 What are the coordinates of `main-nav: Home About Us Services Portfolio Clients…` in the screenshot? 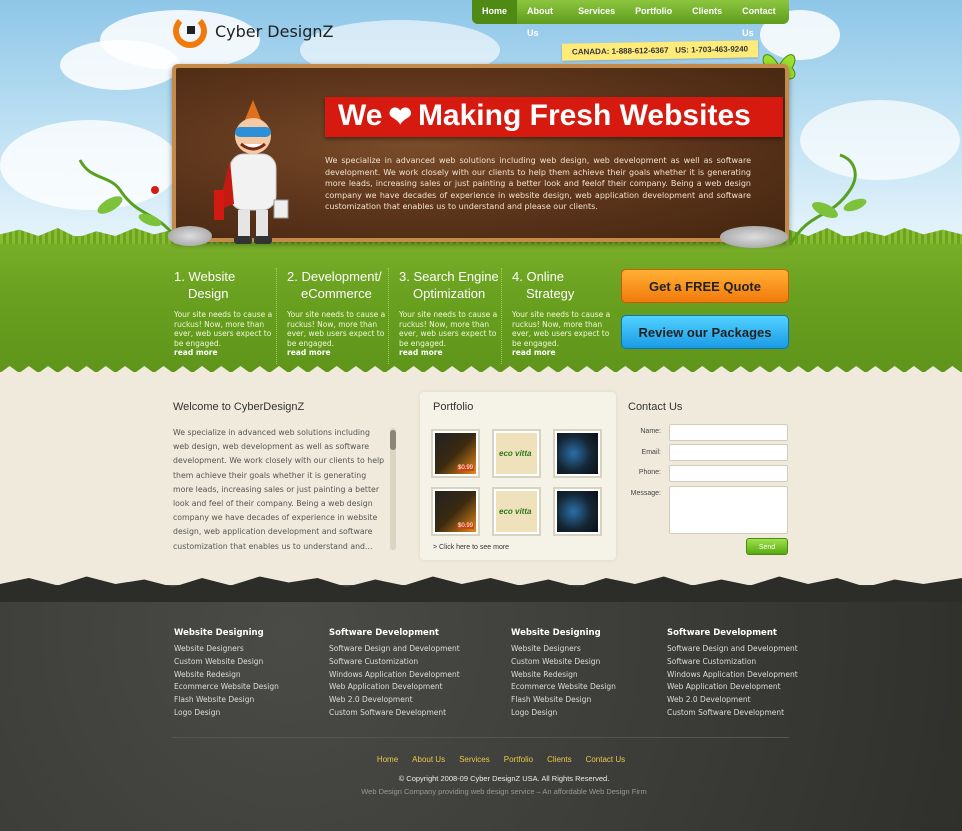 It's located at (630, 19).